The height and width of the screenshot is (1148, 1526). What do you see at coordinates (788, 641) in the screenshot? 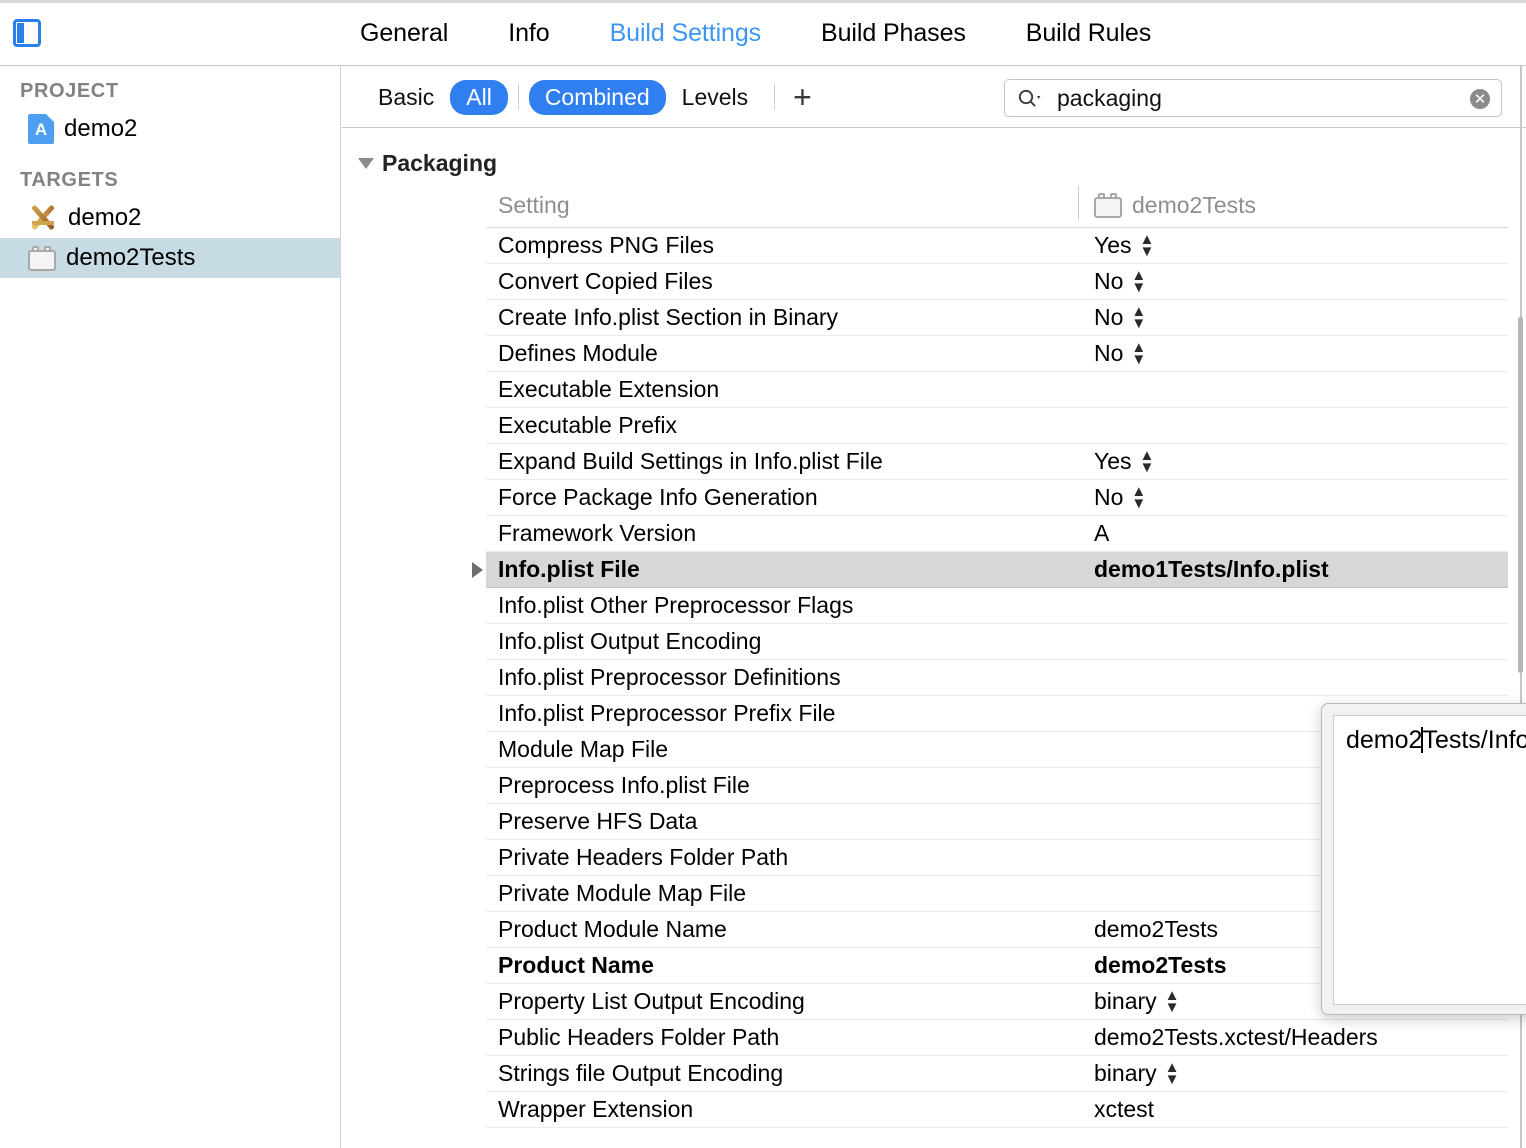
I see `setting-name-cell: Info.plist Output Encoding` at bounding box center [788, 641].